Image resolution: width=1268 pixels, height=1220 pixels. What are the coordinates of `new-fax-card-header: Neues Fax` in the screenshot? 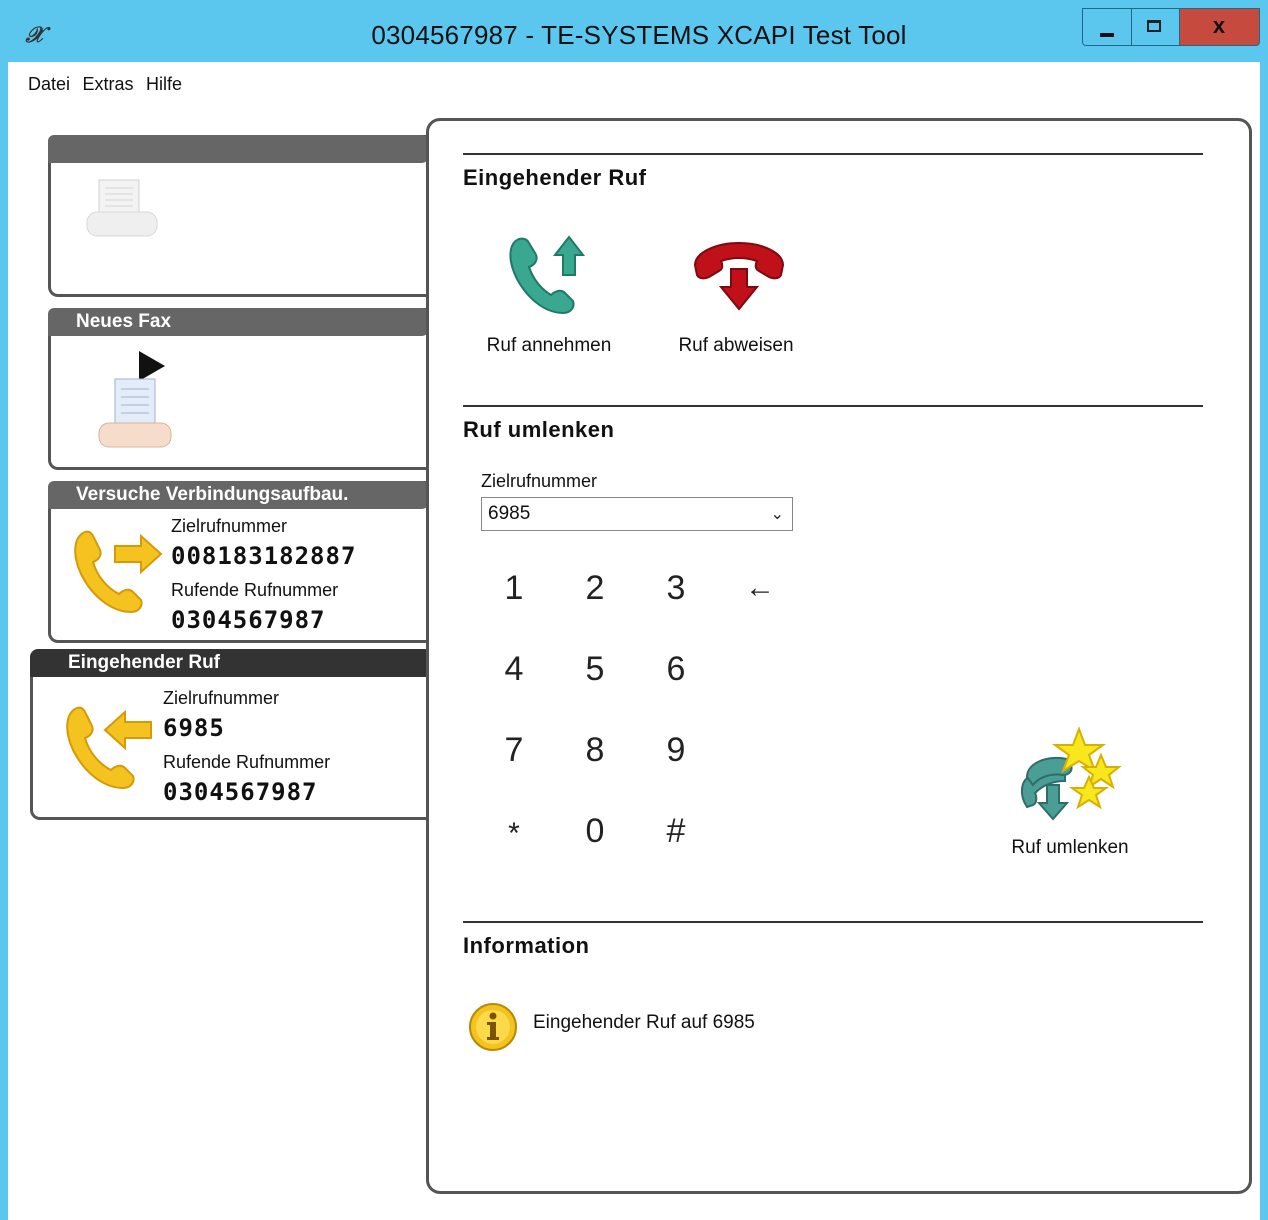 It's located at (239, 322).